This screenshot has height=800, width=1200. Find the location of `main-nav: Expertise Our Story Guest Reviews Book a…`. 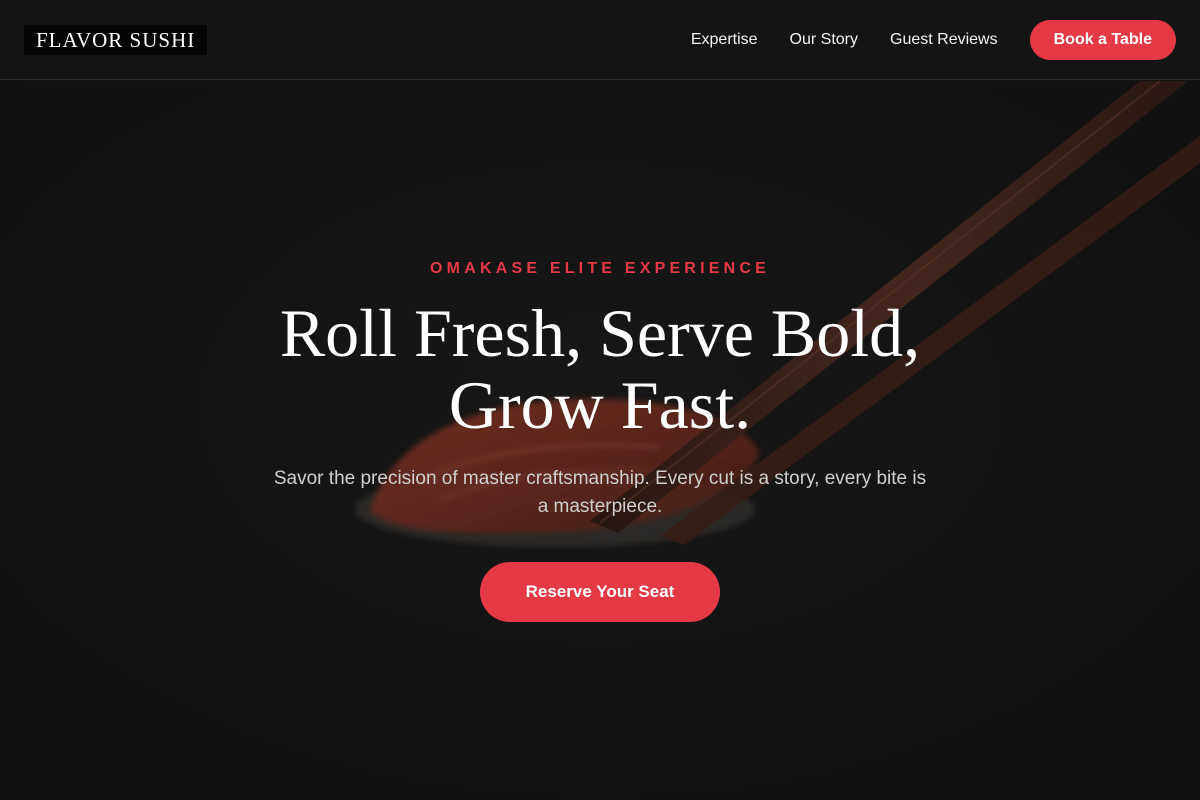

main-nav: Expertise Our Story Guest Reviews Book a… is located at coordinates (933, 40).